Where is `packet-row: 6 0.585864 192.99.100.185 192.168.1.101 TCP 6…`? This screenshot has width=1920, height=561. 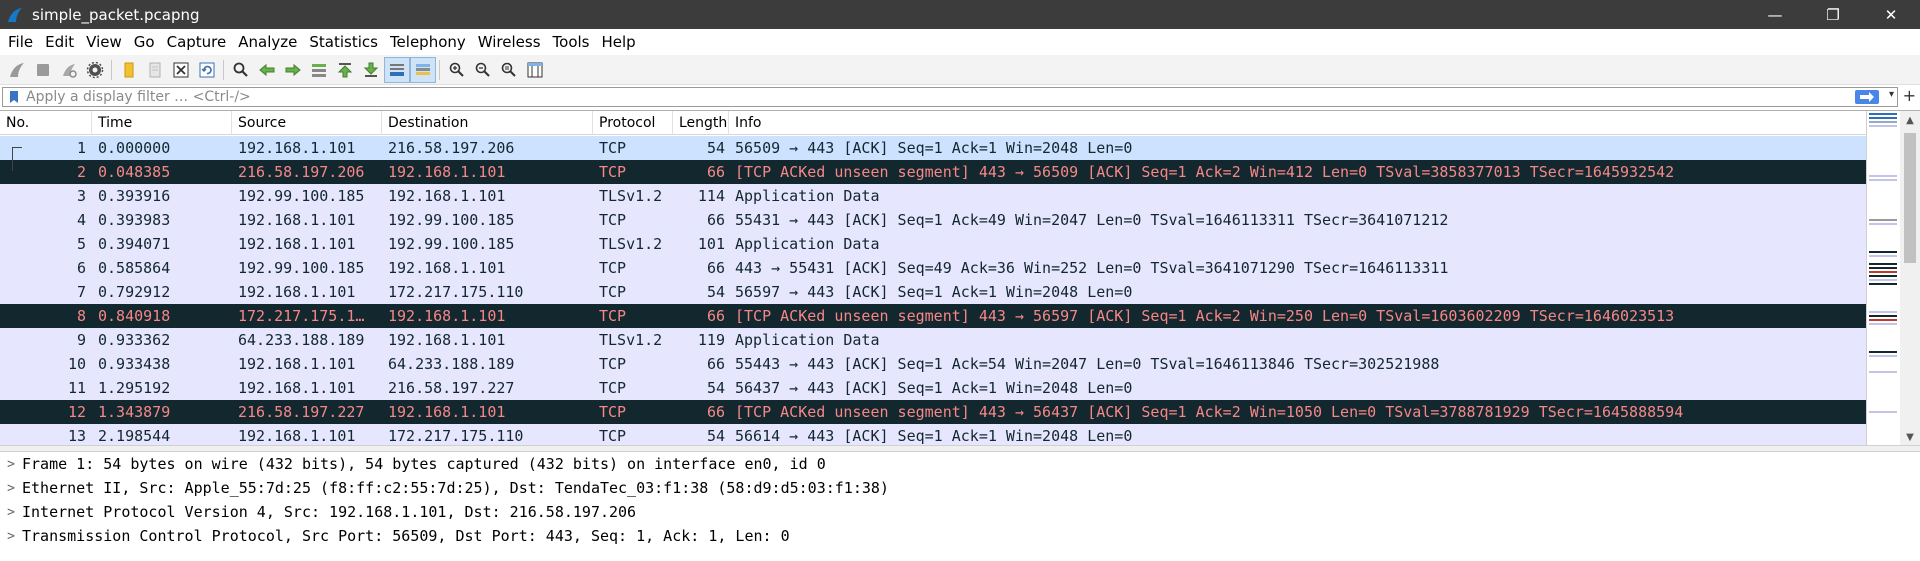
packet-row: 6 0.585864 192.99.100.185 192.168.1.101 TCP 6… is located at coordinates (933, 268).